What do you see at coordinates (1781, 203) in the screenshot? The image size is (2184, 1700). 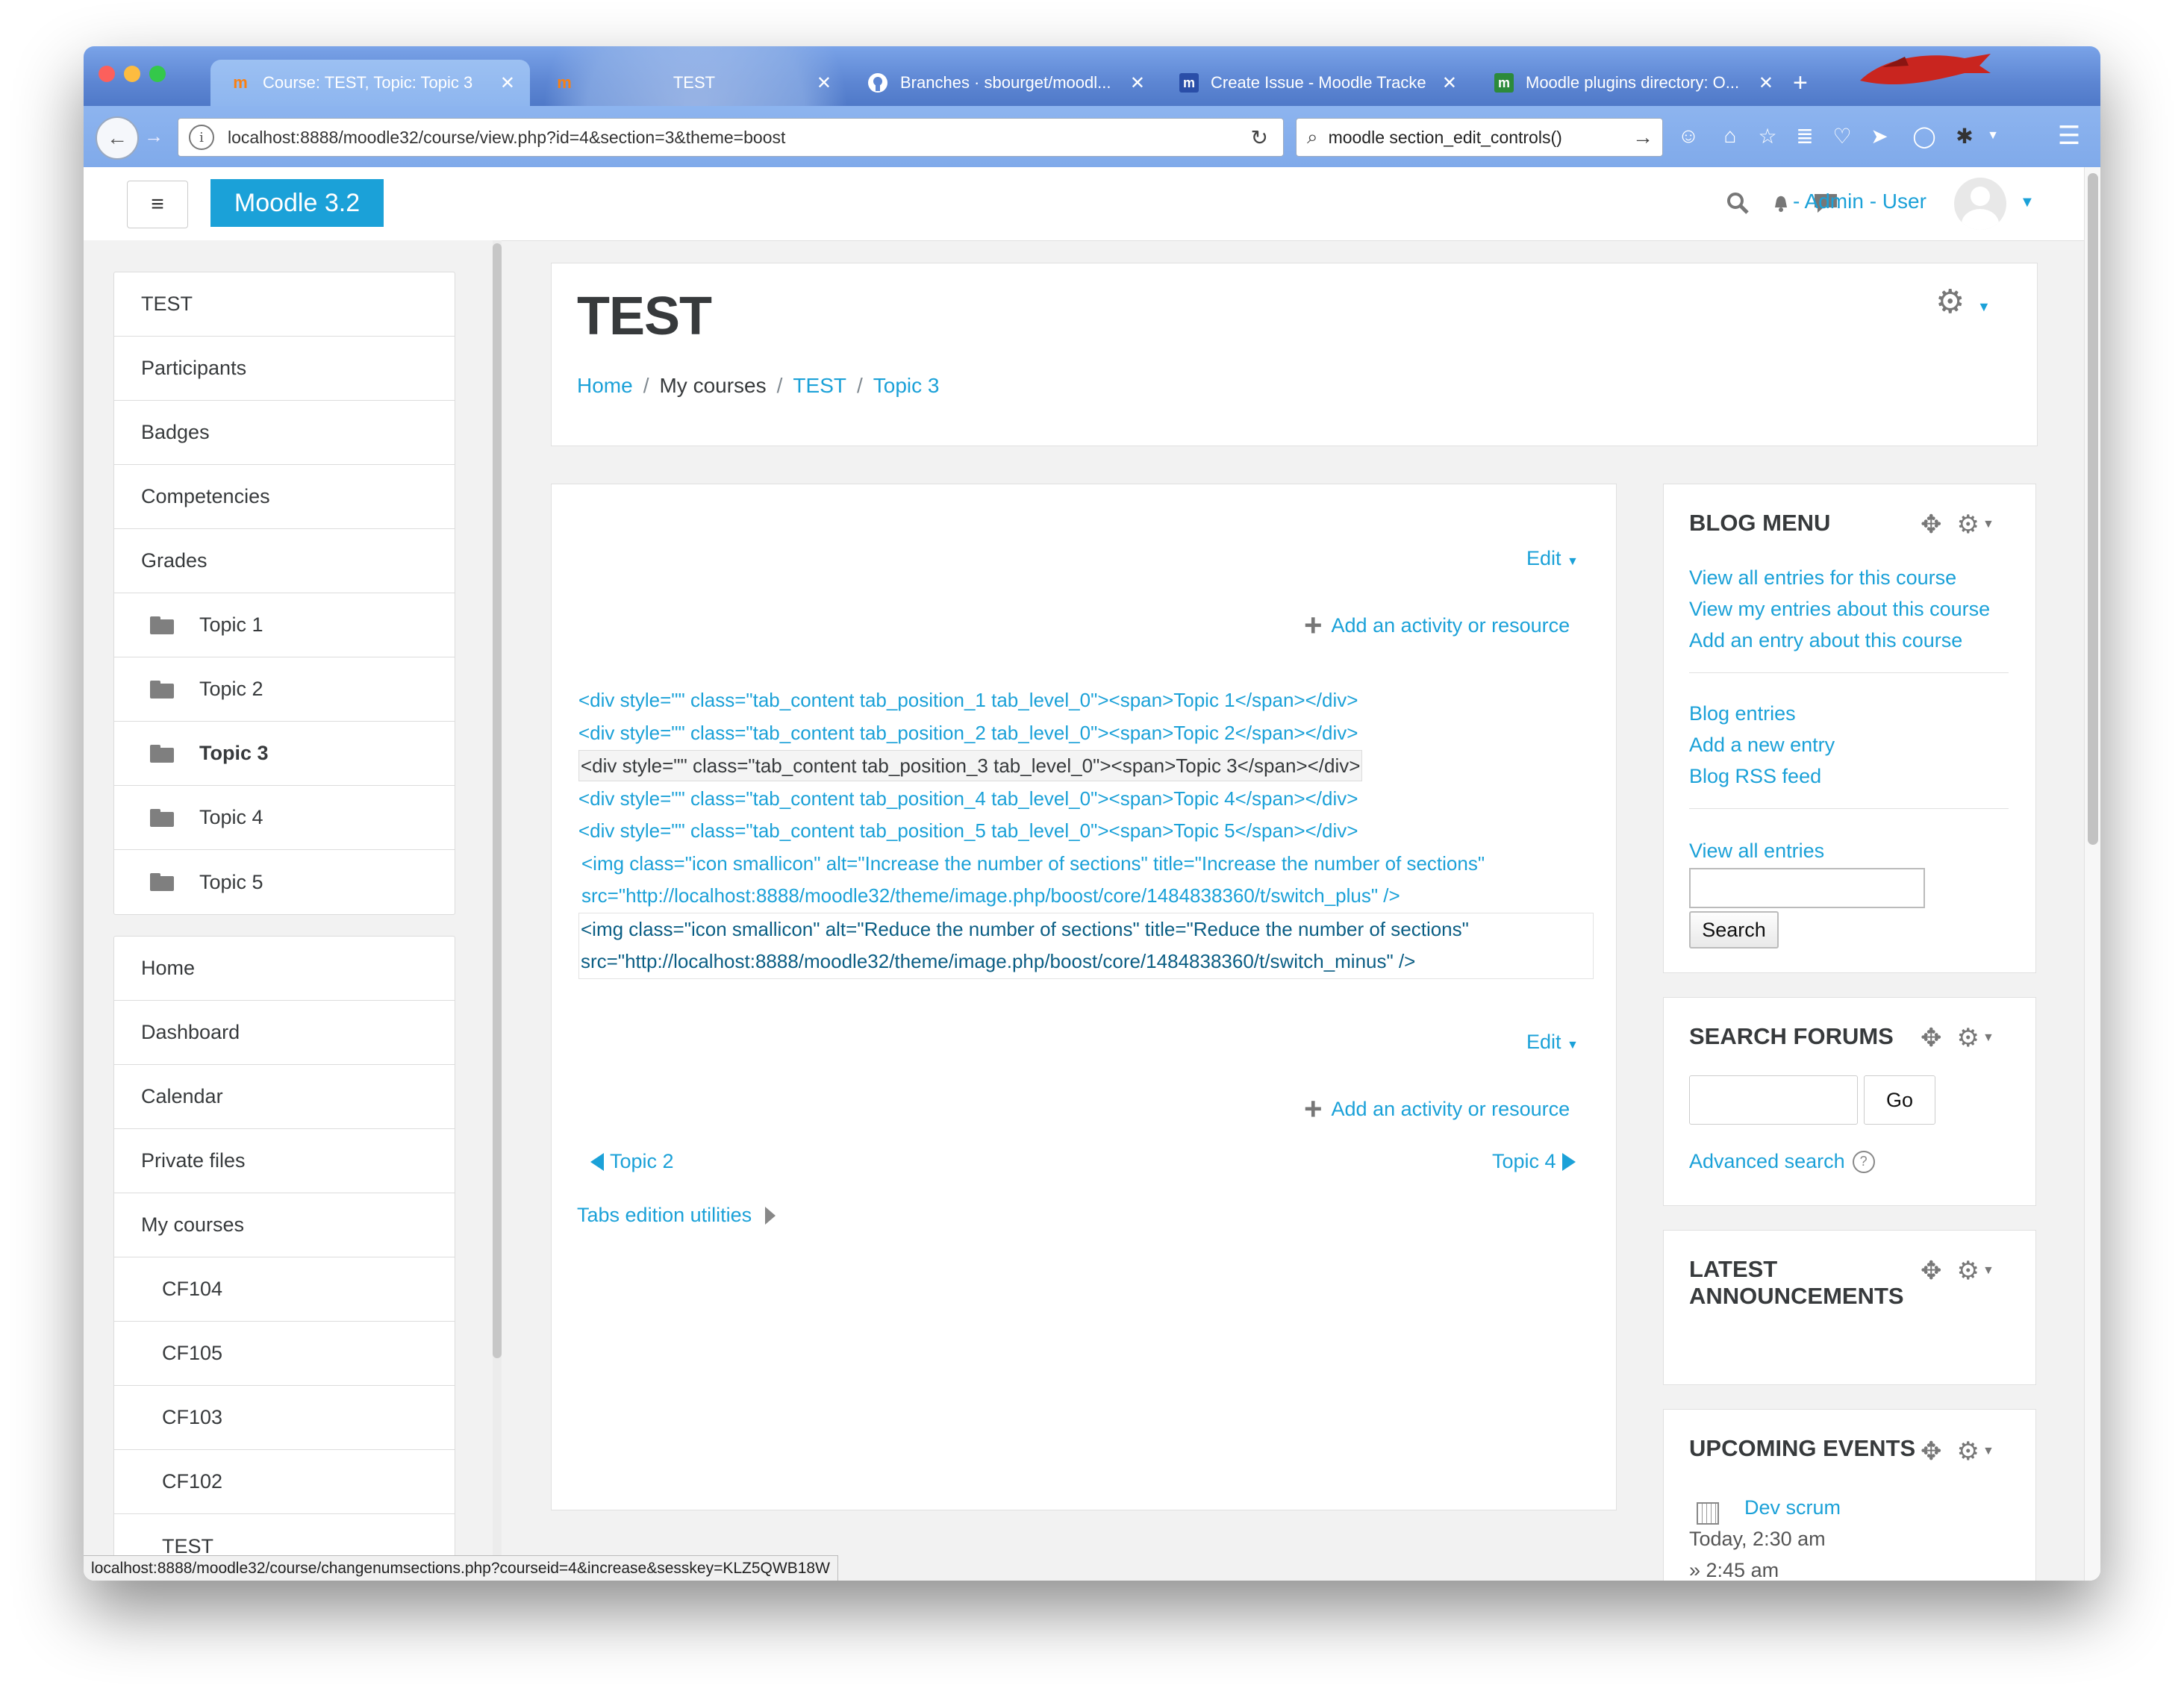 I see `notifications-bell-icon` at bounding box center [1781, 203].